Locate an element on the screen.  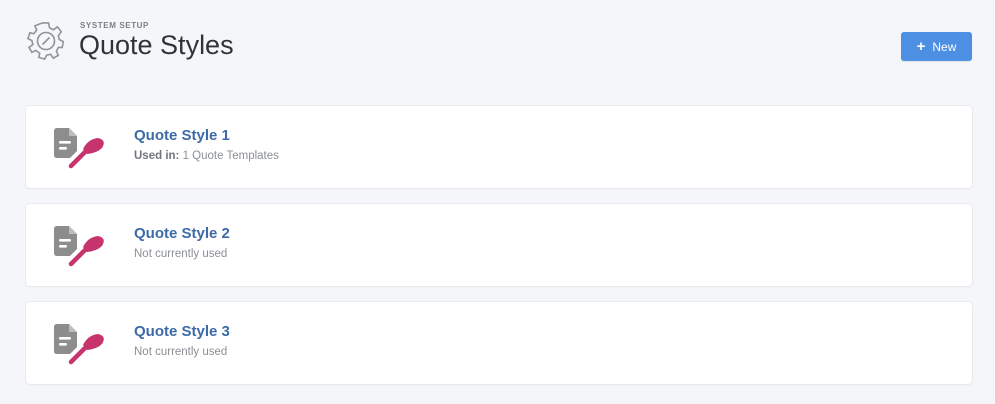
new-button-label: New is located at coordinates (944, 46).